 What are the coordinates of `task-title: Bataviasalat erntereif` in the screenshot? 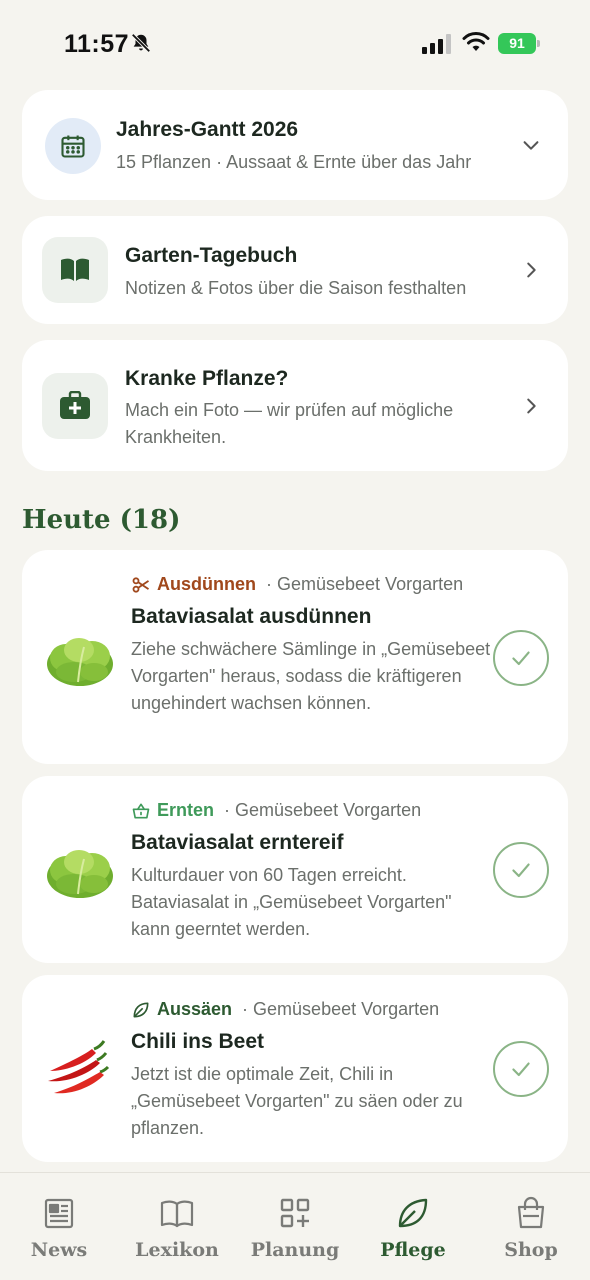 It's located at (237, 842).